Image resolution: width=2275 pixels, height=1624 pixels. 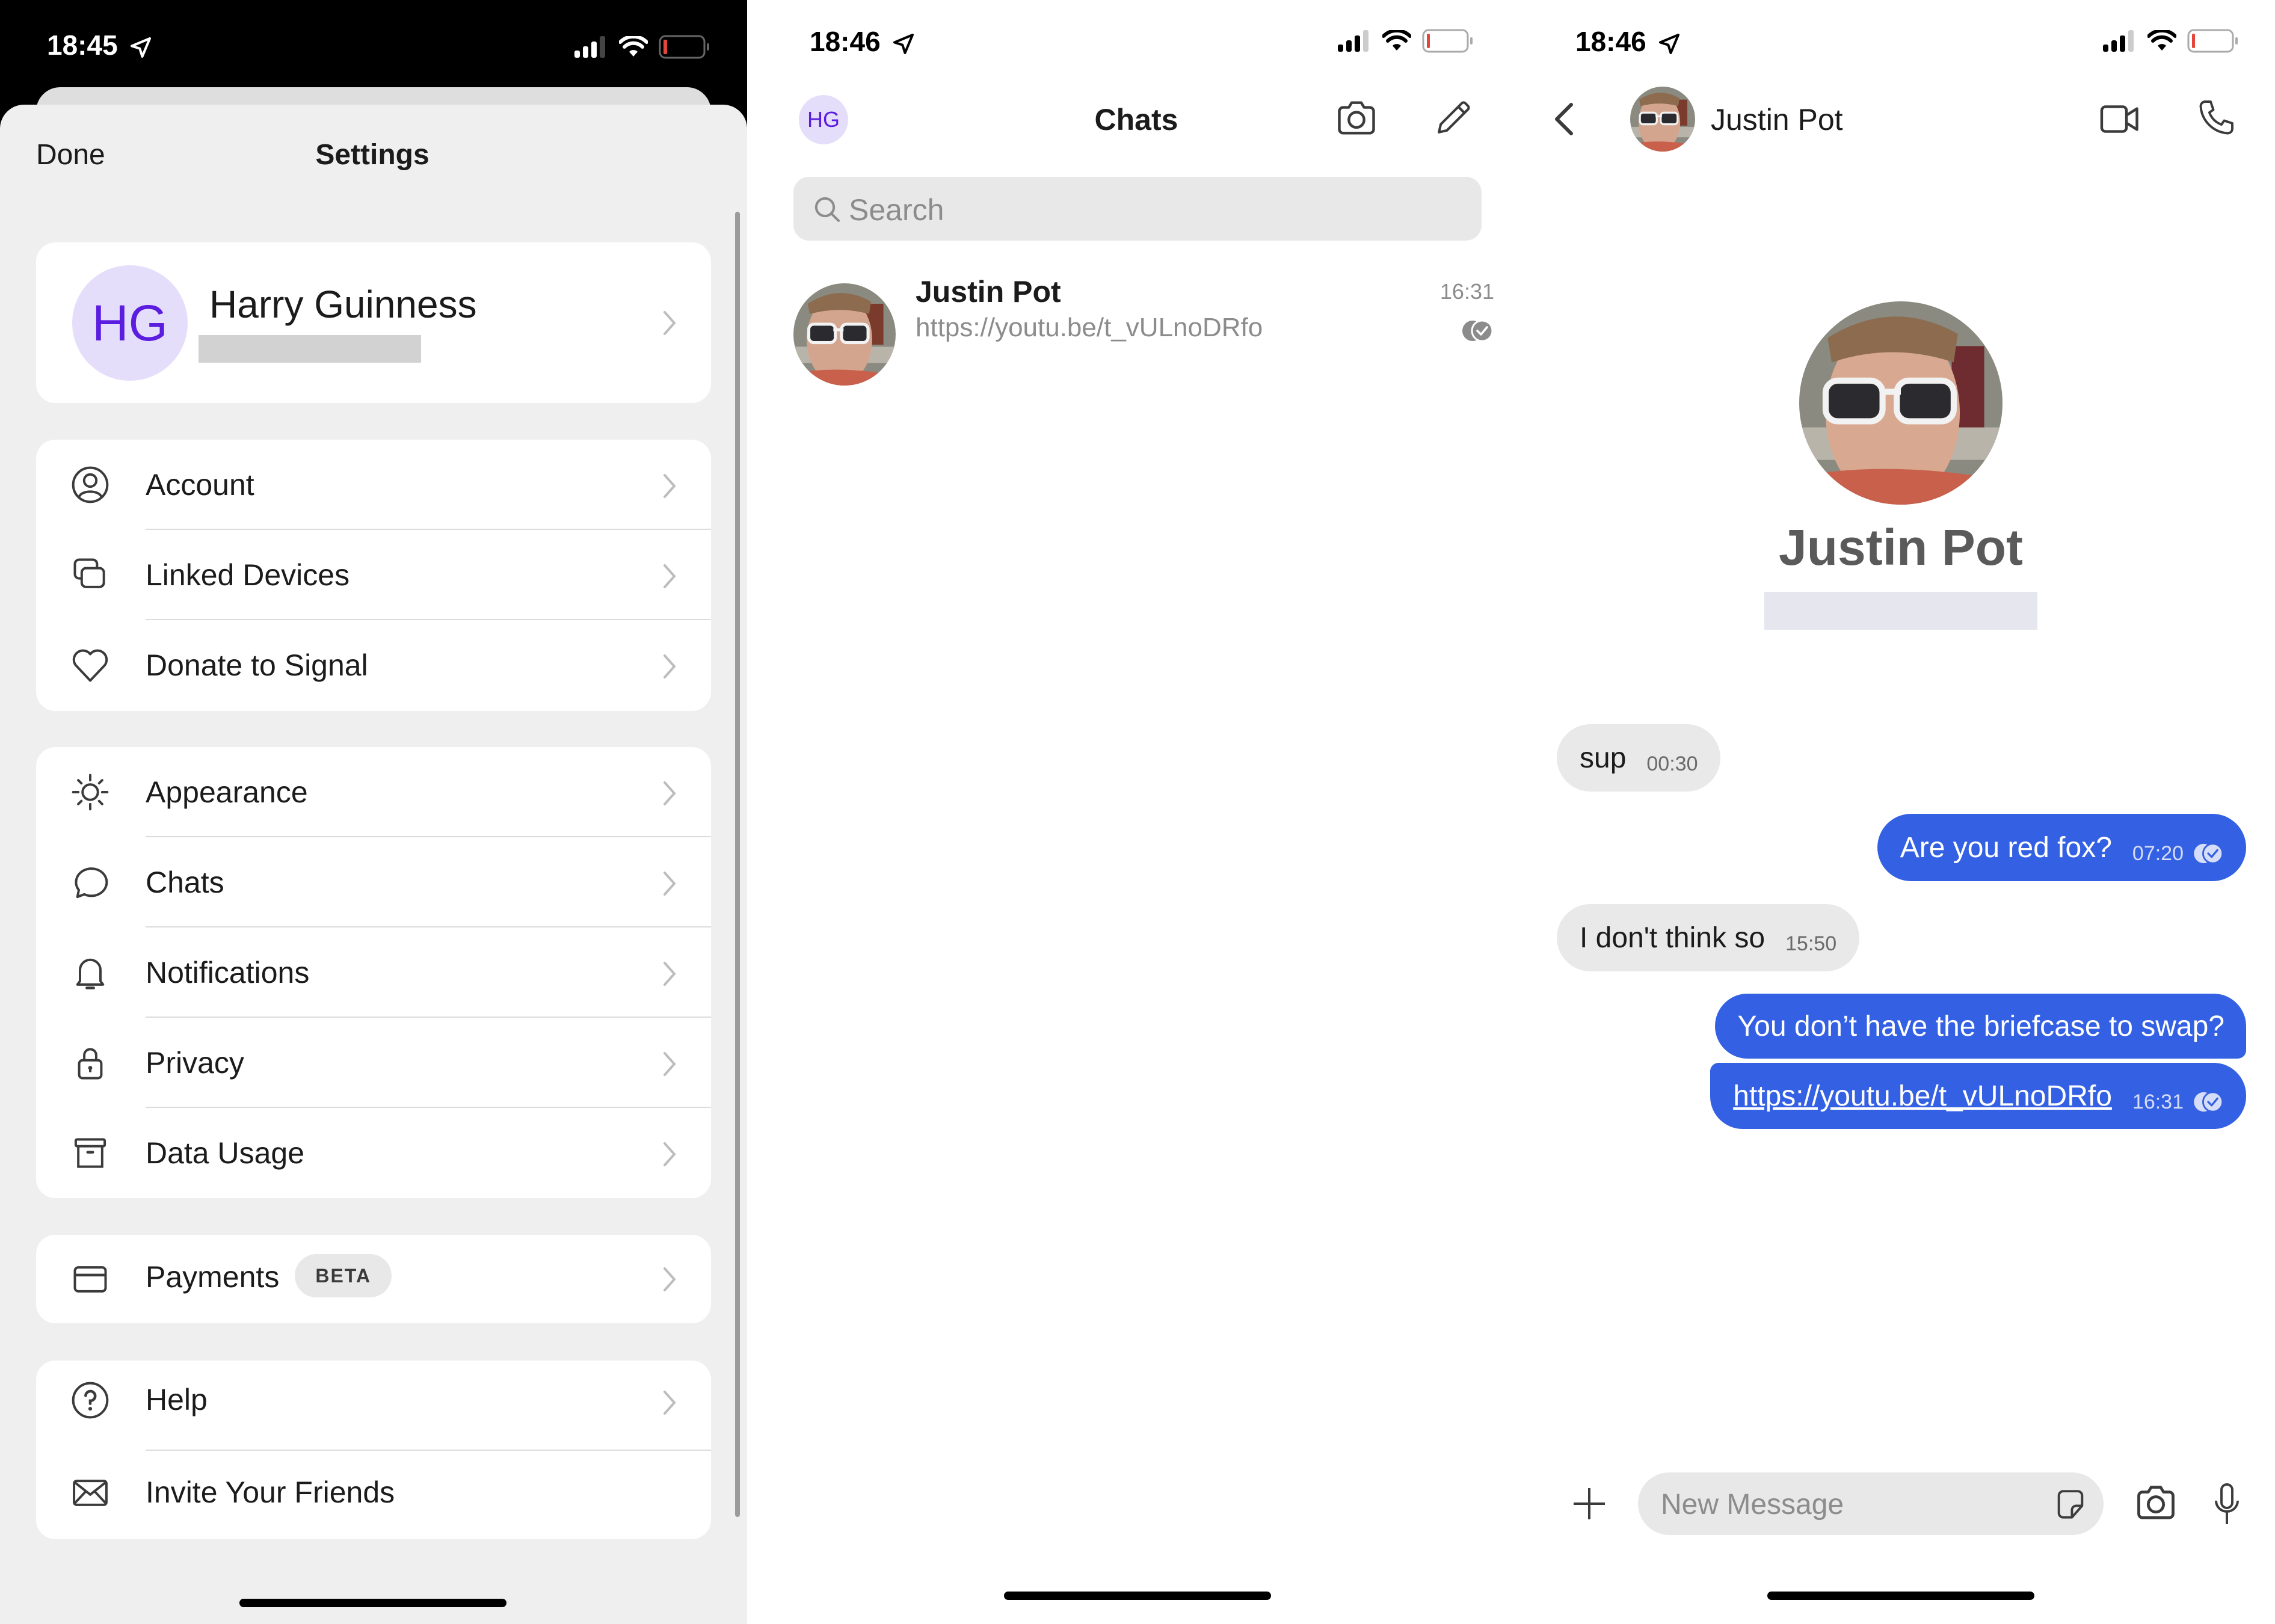 What do you see at coordinates (2227, 1504) in the screenshot?
I see `microphone-icon` at bounding box center [2227, 1504].